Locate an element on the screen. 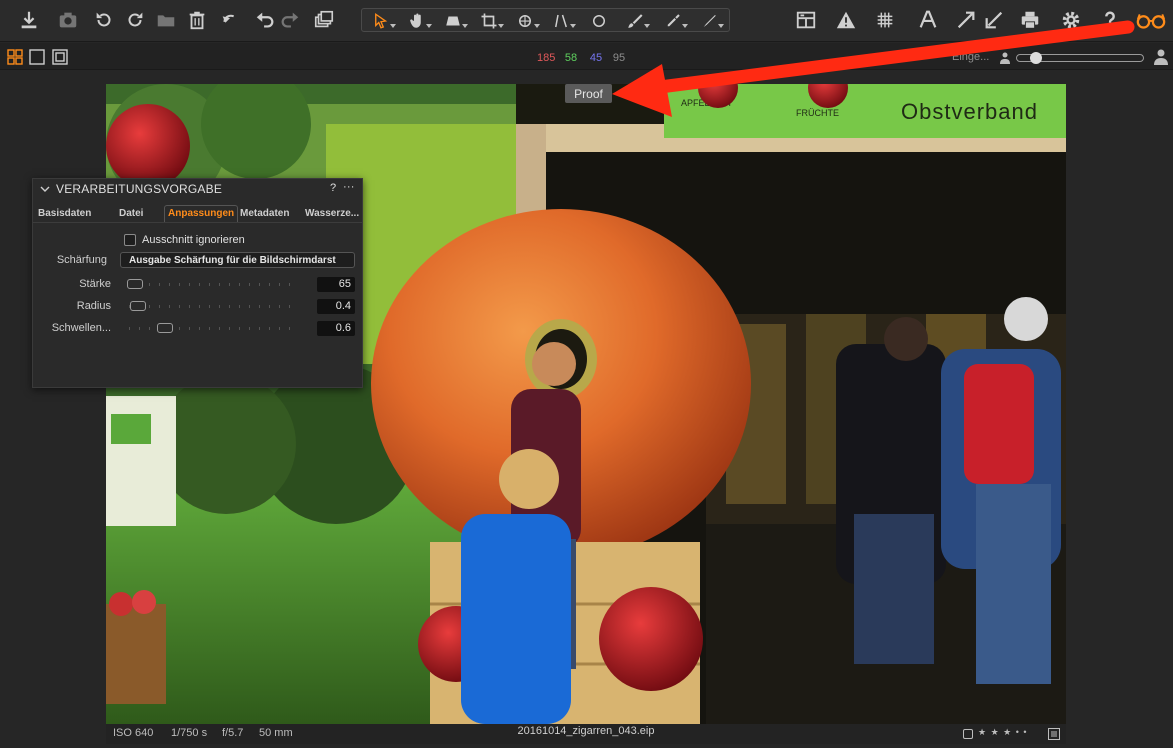  proof-badge: Proof is located at coordinates (588, 93).